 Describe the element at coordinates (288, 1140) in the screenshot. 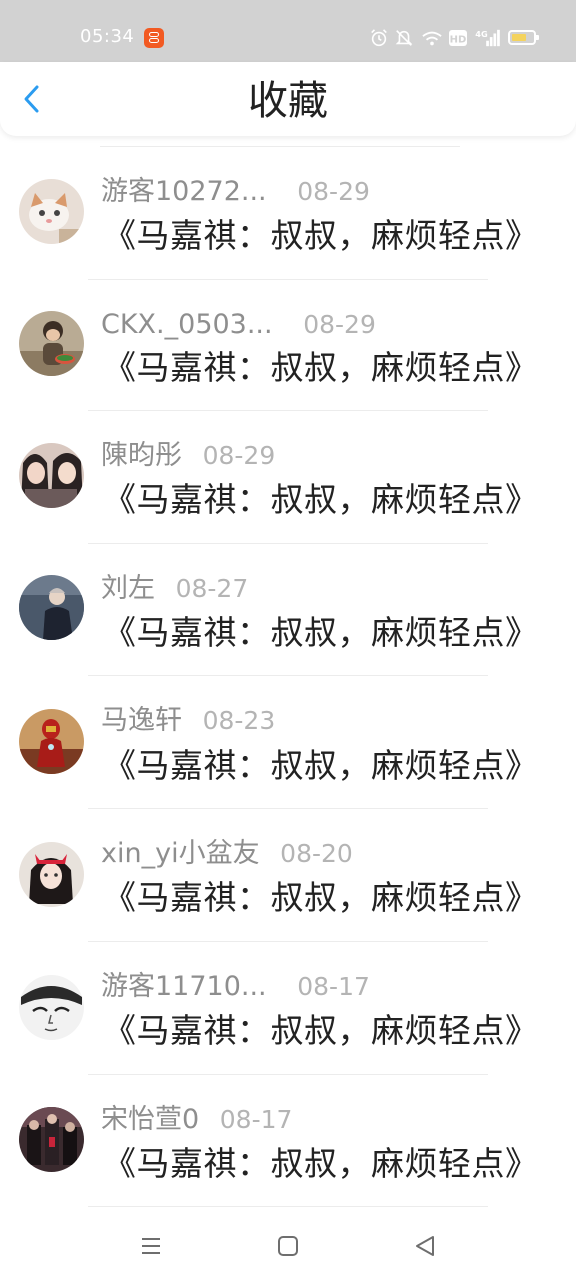

I see `list-item: 宋怡萱0 08-17 《马嘉祺：叔叔，麻烦轻点》` at that location.